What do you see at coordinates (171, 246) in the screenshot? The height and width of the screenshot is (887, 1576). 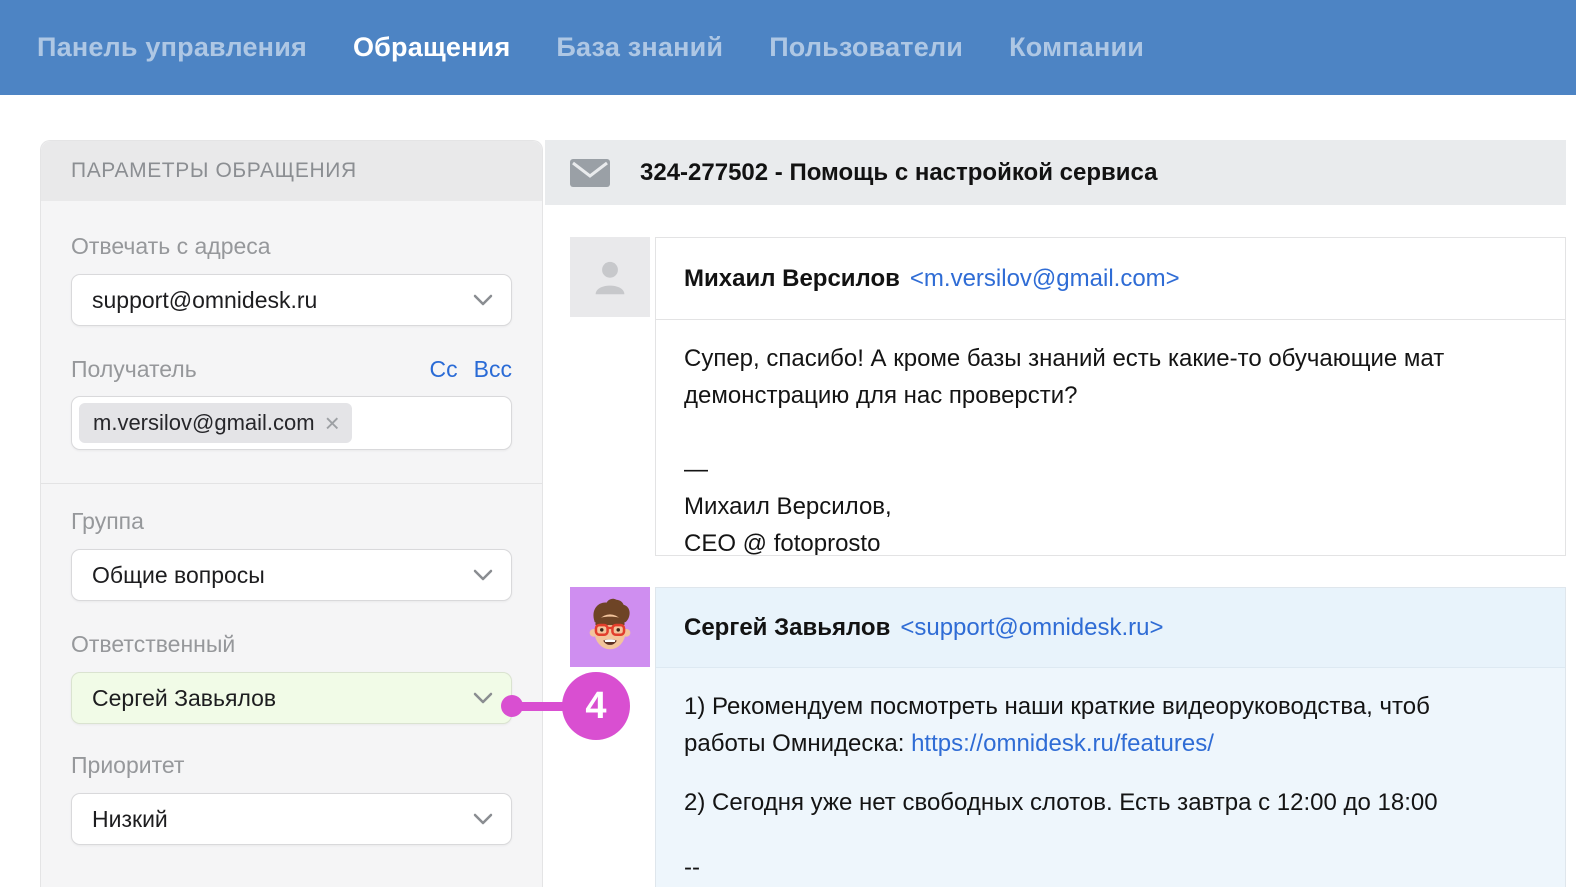 I see `reply-from-label: Отвечать с адреса` at bounding box center [171, 246].